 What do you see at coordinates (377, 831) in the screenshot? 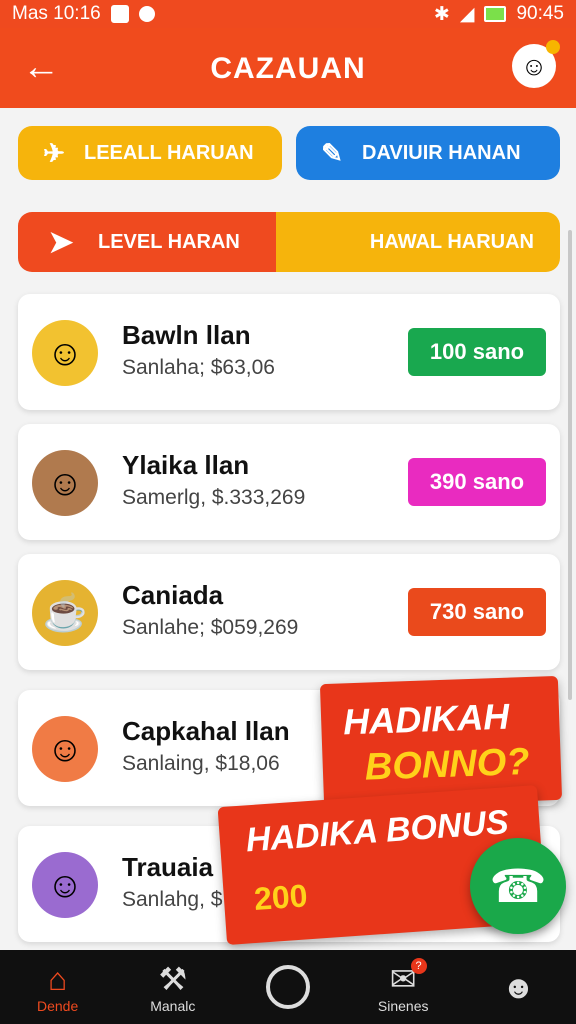
I see `bonus-line3: HADIKA BONUS` at bounding box center [377, 831].